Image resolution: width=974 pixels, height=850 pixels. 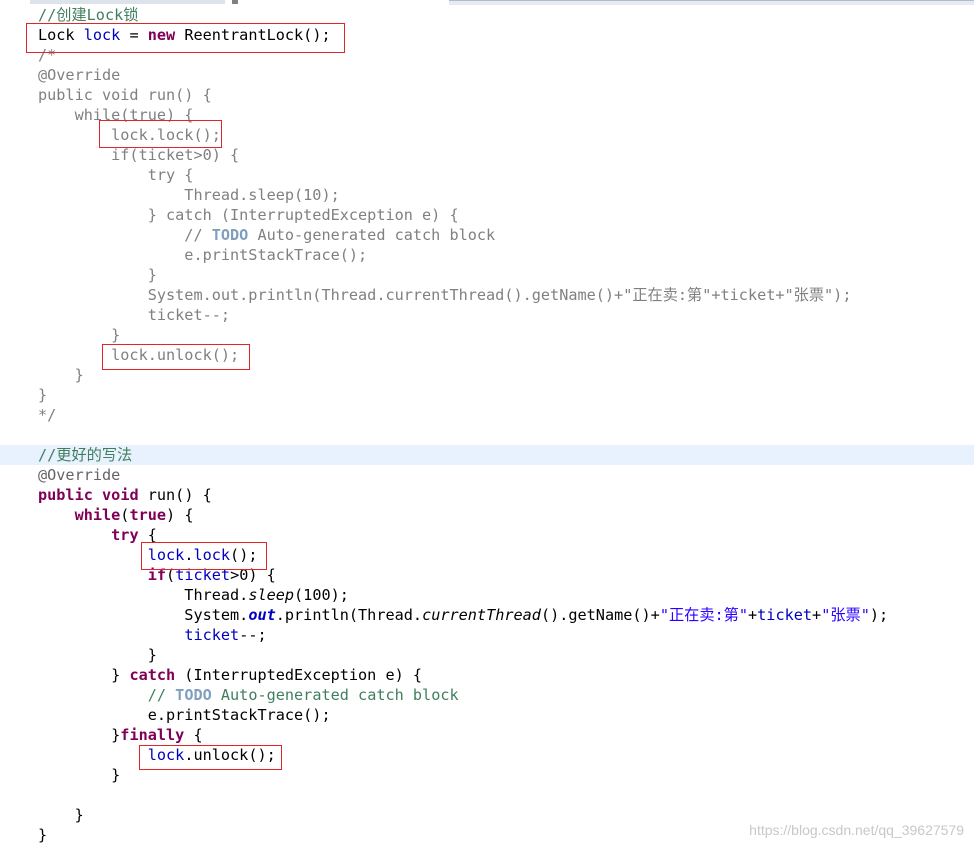 I want to click on code-line-text: }finally {, so click(x=120, y=735).